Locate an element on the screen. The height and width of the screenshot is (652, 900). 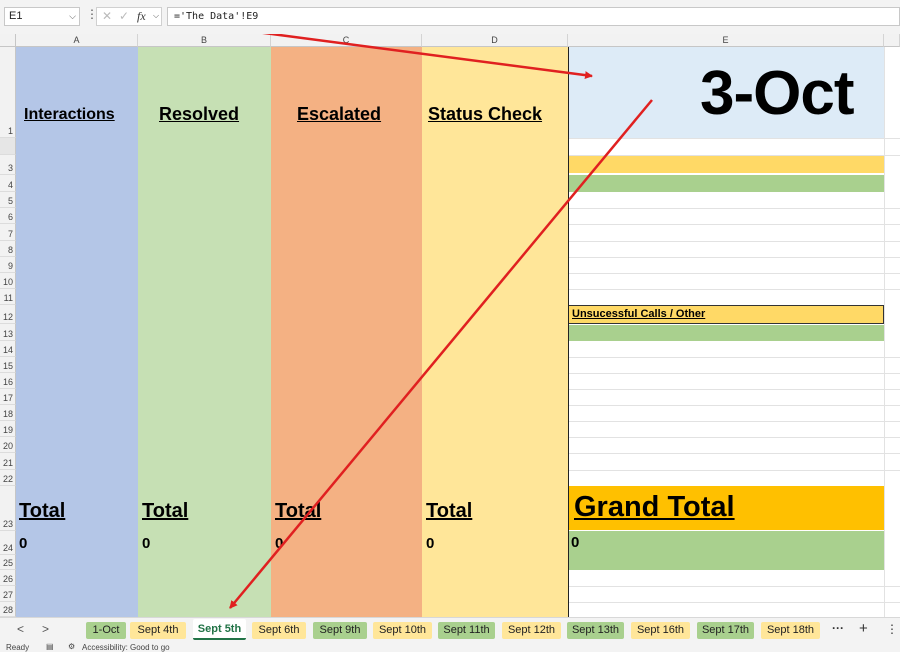
fx-icon: fx is located at coordinates (141, 16).